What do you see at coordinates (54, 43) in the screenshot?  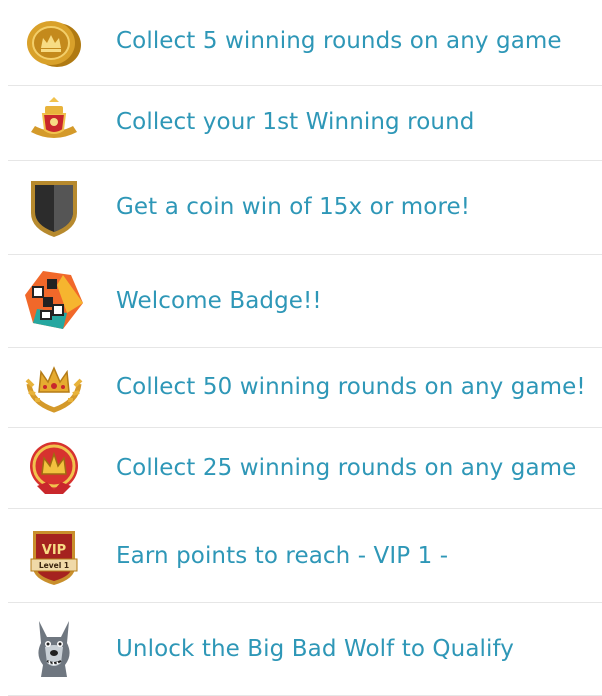 I see `gold-coins-icon` at bounding box center [54, 43].